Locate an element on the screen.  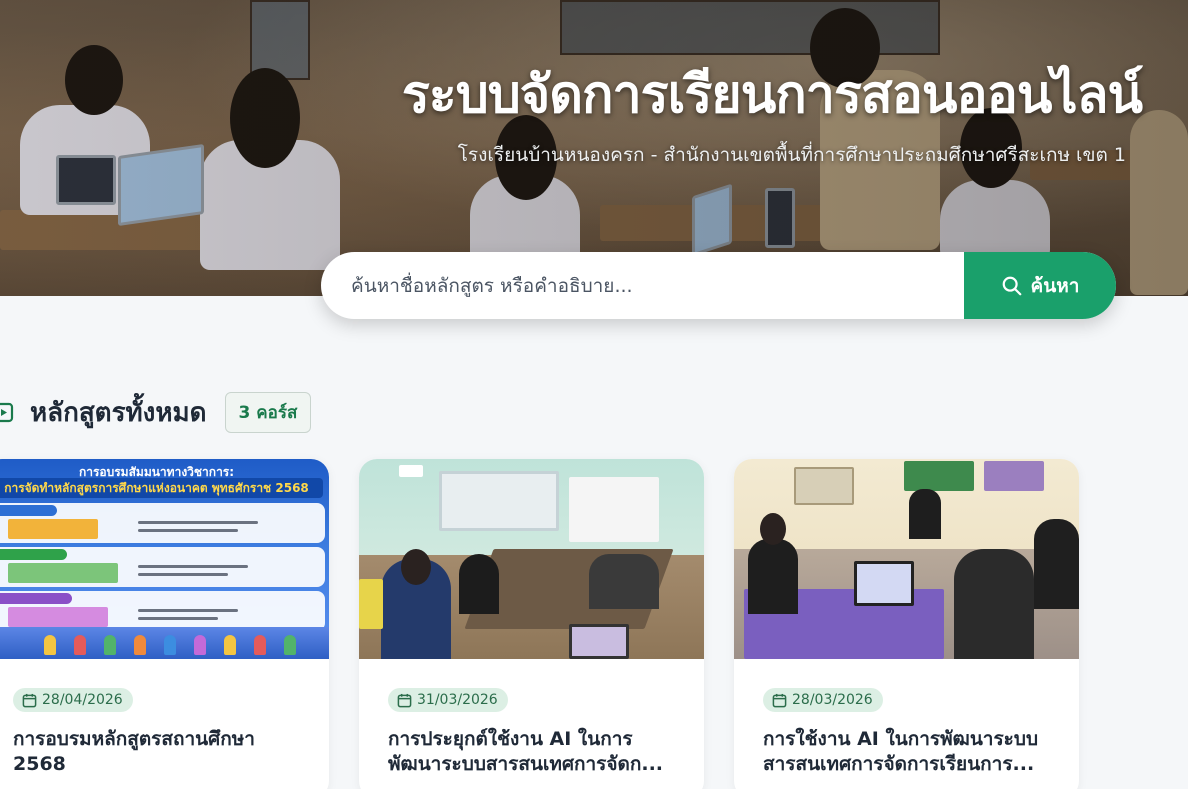
photo-aircon is located at coordinates (411, 471).